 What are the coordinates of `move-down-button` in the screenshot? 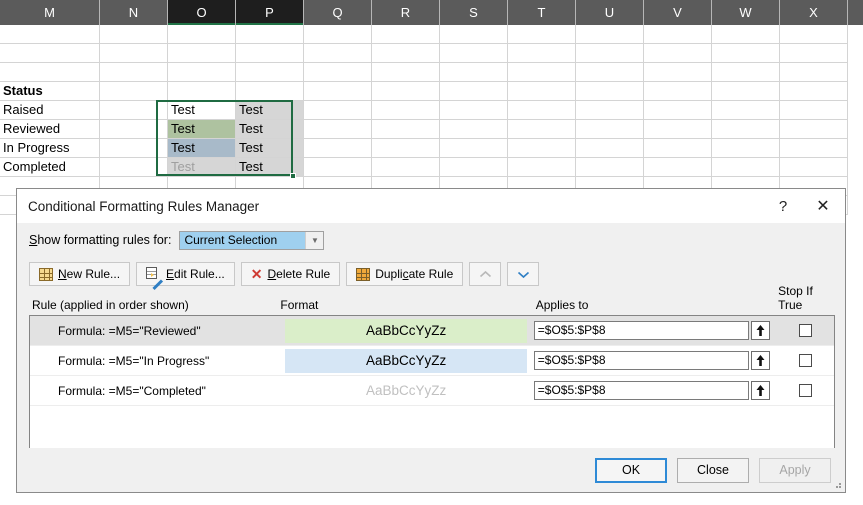 It's located at (523, 274).